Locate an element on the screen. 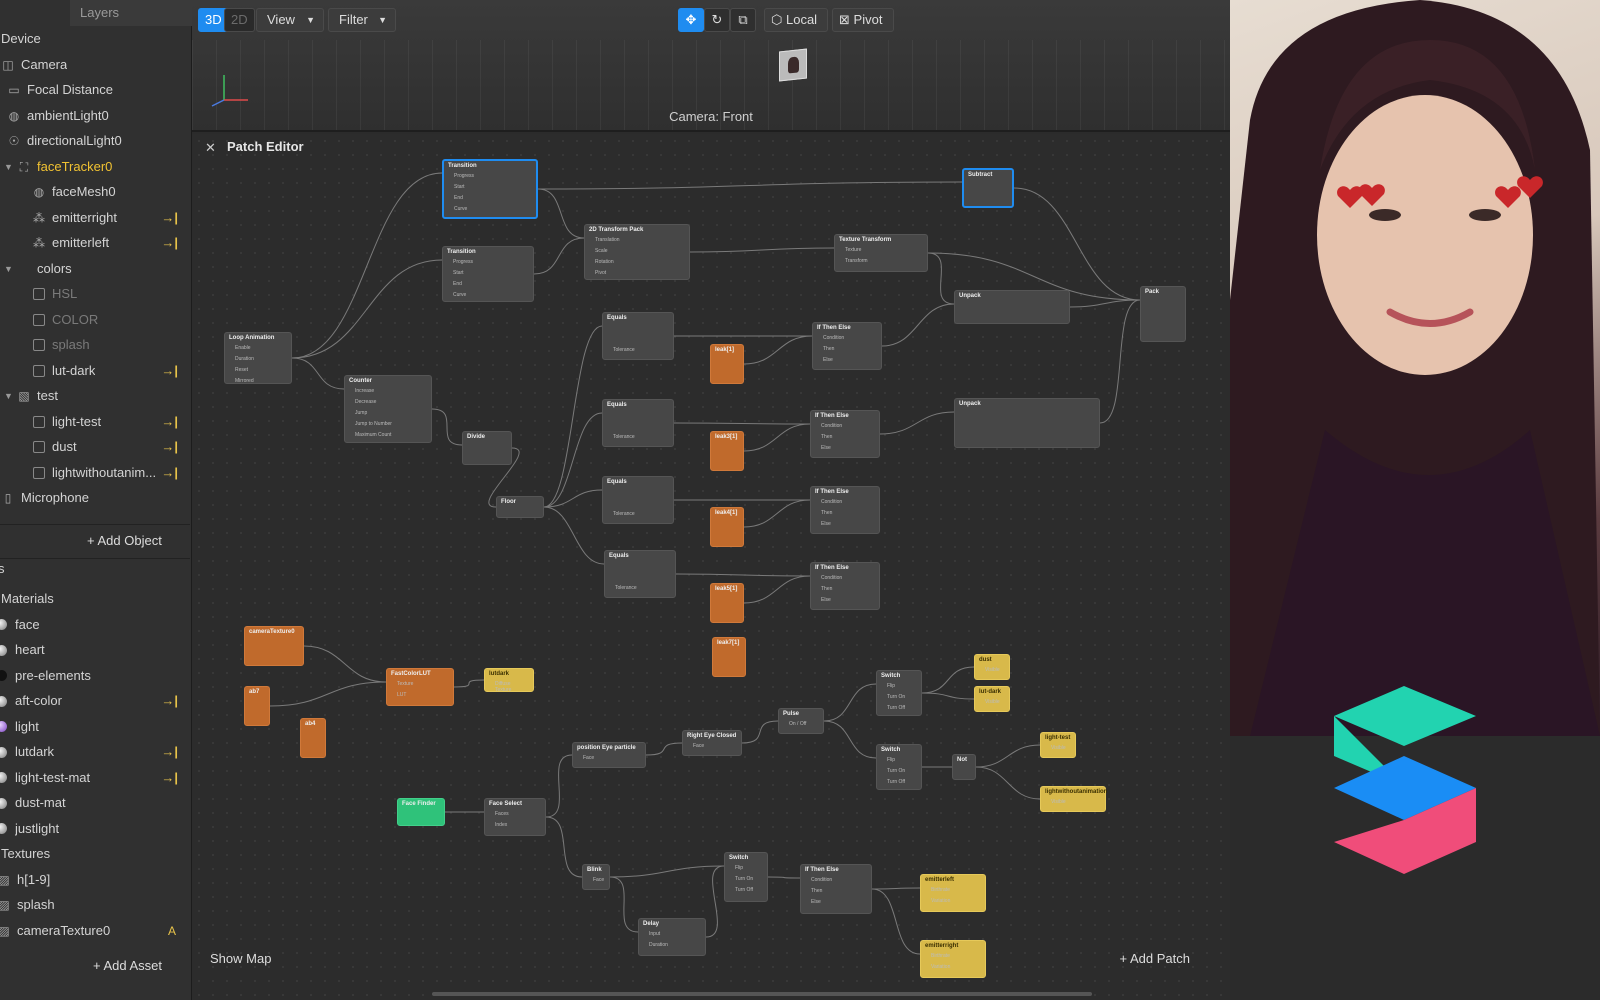  patch-node-port: Duration is located at coordinates (672, 945).